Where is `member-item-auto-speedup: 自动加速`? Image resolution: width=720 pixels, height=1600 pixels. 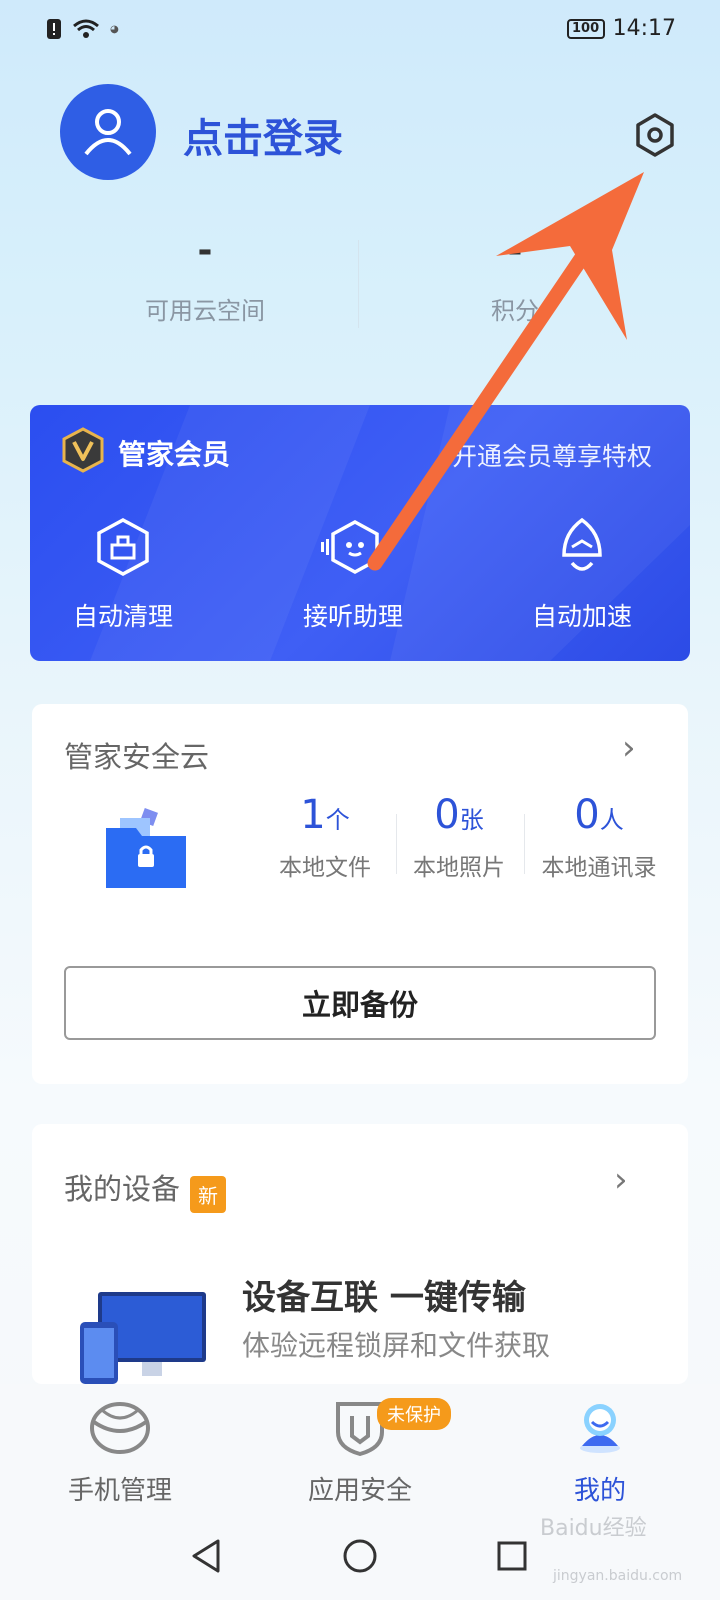 member-item-auto-speedup: 自动加速 is located at coordinates (582, 575).